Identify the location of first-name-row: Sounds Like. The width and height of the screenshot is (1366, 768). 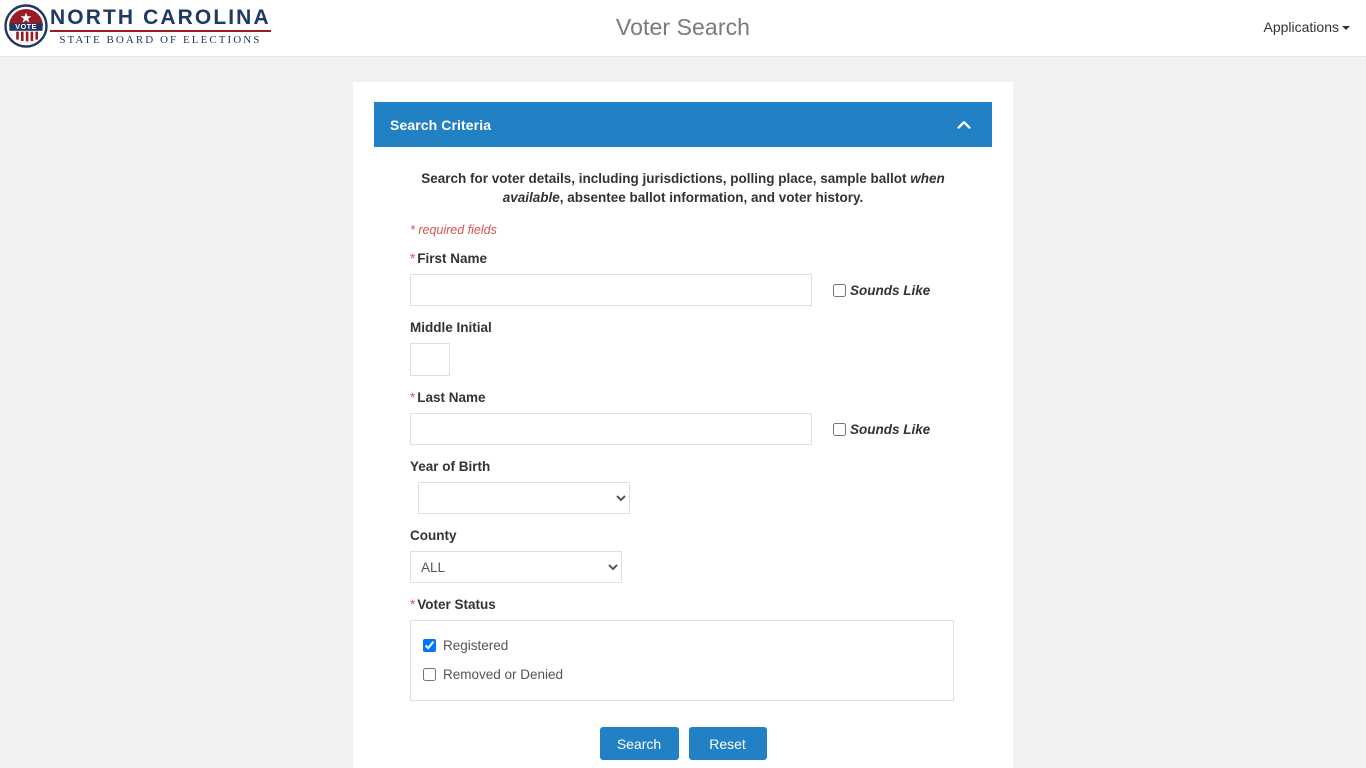
(683, 290).